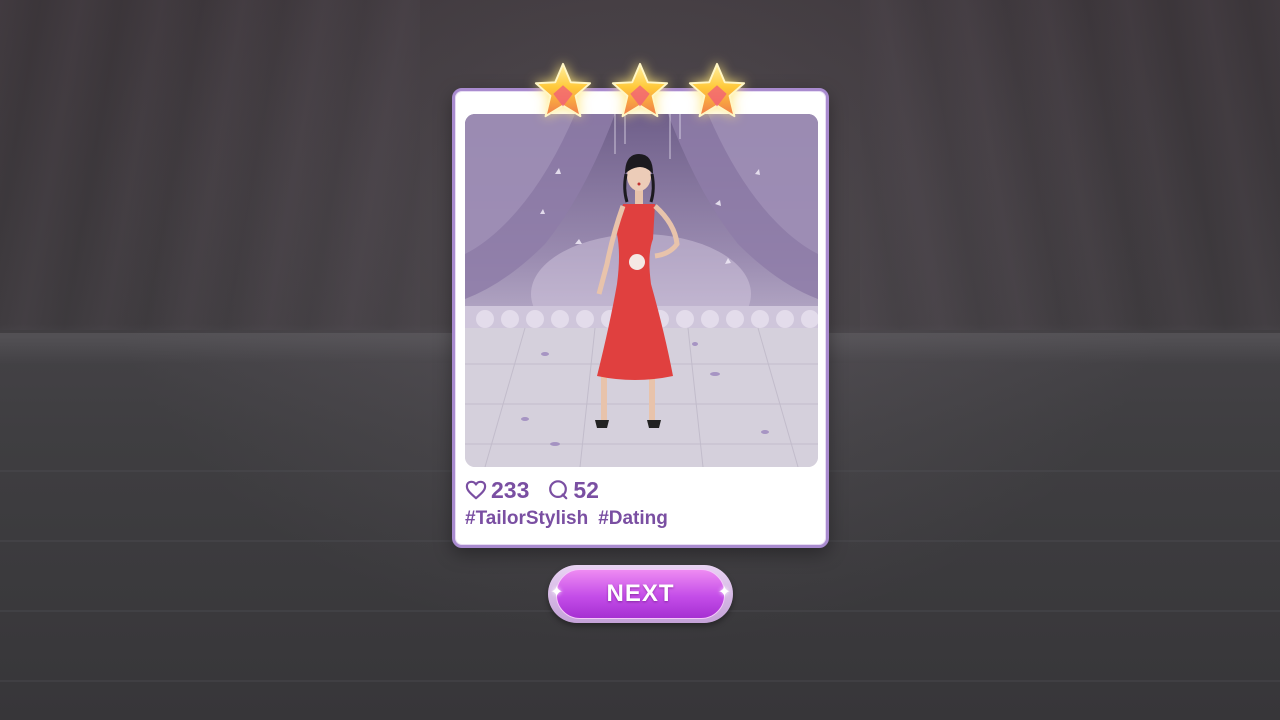 This screenshot has width=1280, height=720. I want to click on speech-bubble-icon, so click(558, 490).